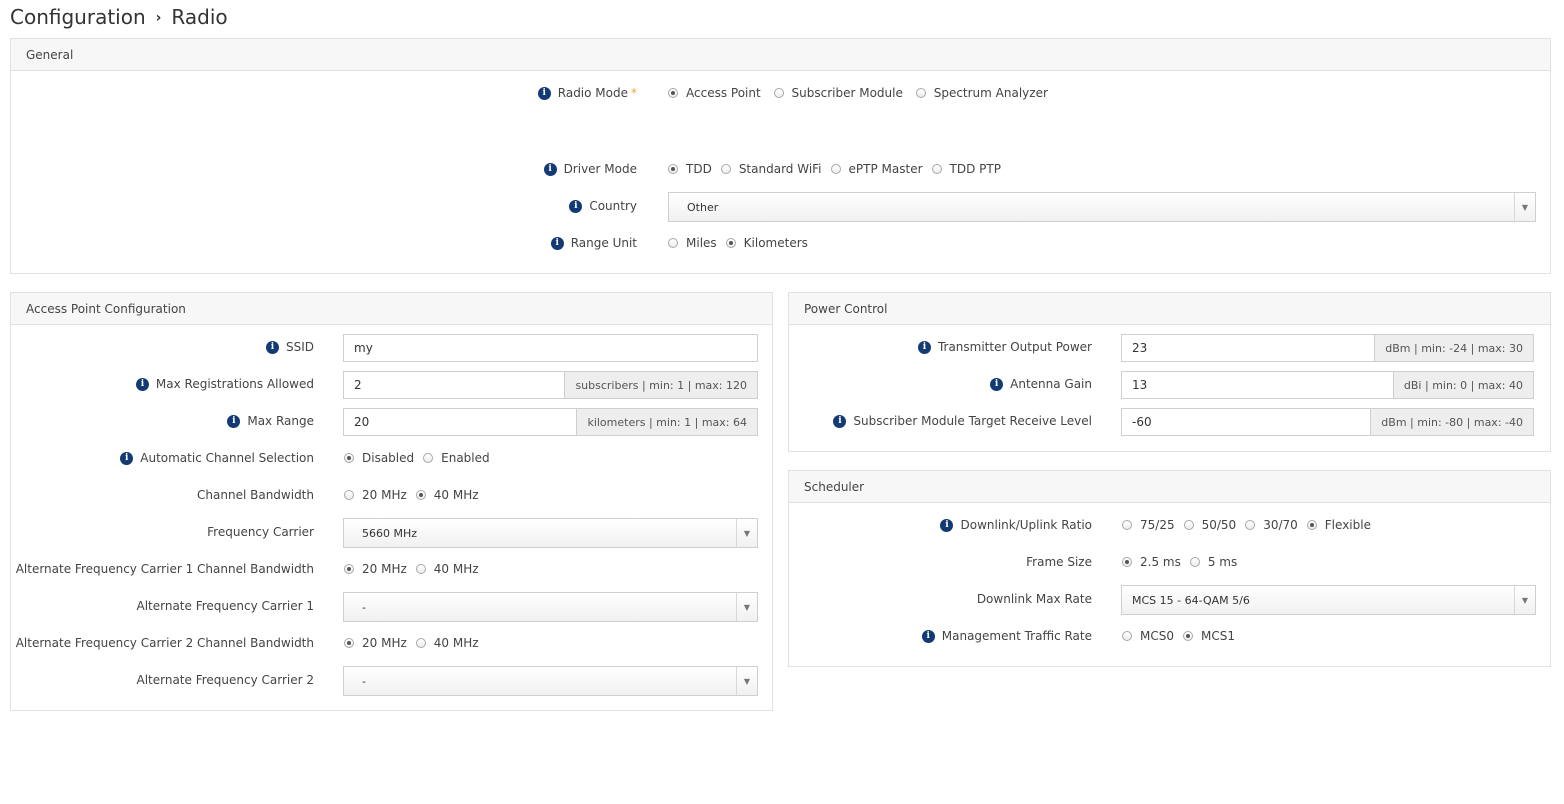  Describe the element at coordinates (550, 385) in the screenshot. I see `max-registrations-input: 2 subscribers | min: 1 | max: 120` at that location.